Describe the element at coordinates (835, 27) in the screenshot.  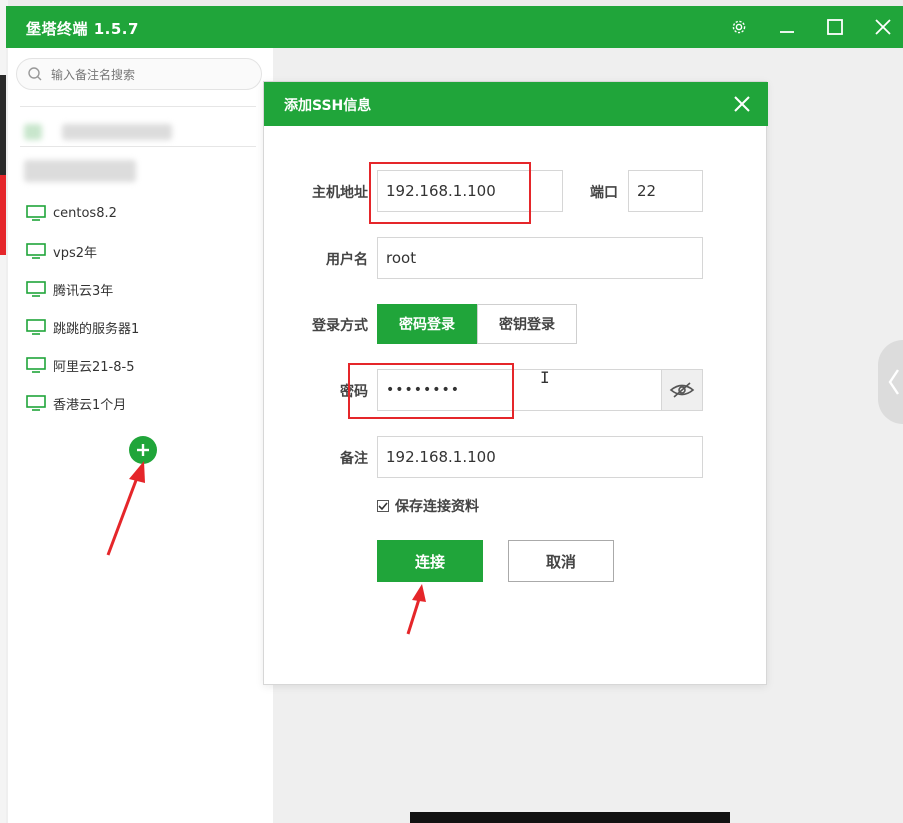
I see `maximize-icon` at that location.